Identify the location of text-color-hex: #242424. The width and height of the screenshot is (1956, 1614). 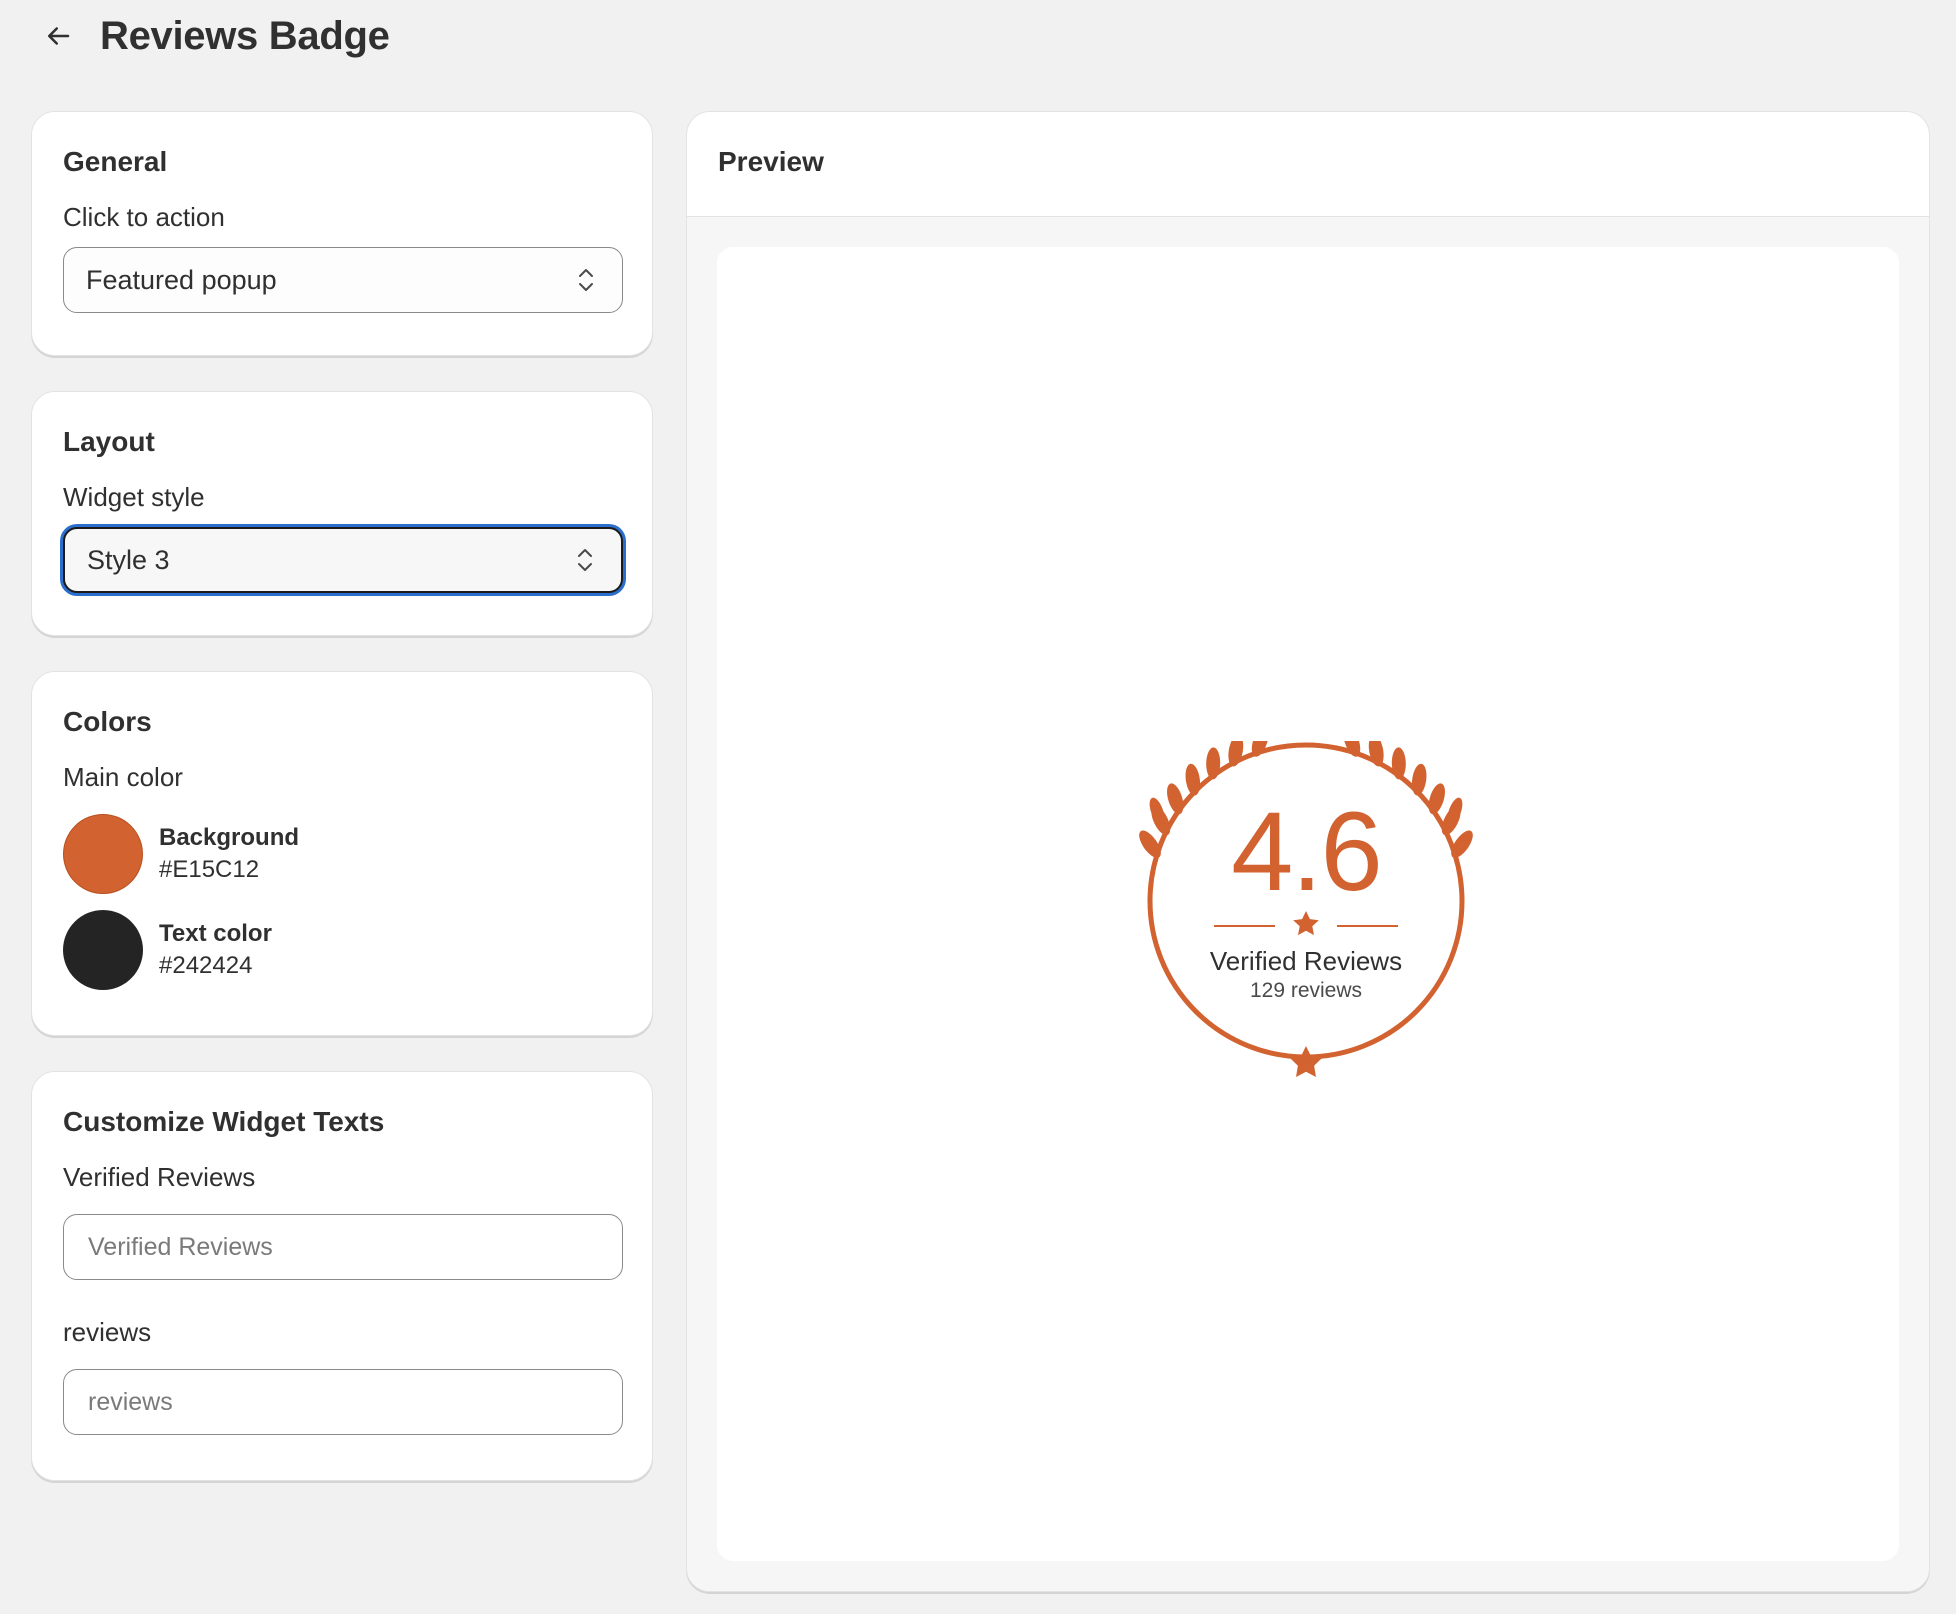
(206, 965).